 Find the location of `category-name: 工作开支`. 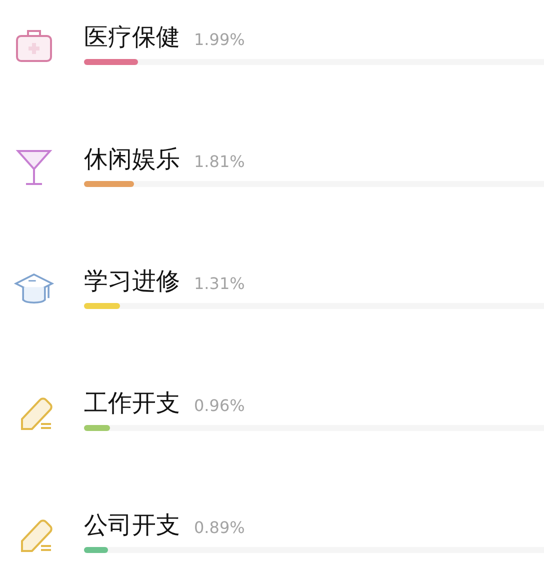

category-name: 工作开支 is located at coordinates (132, 403).